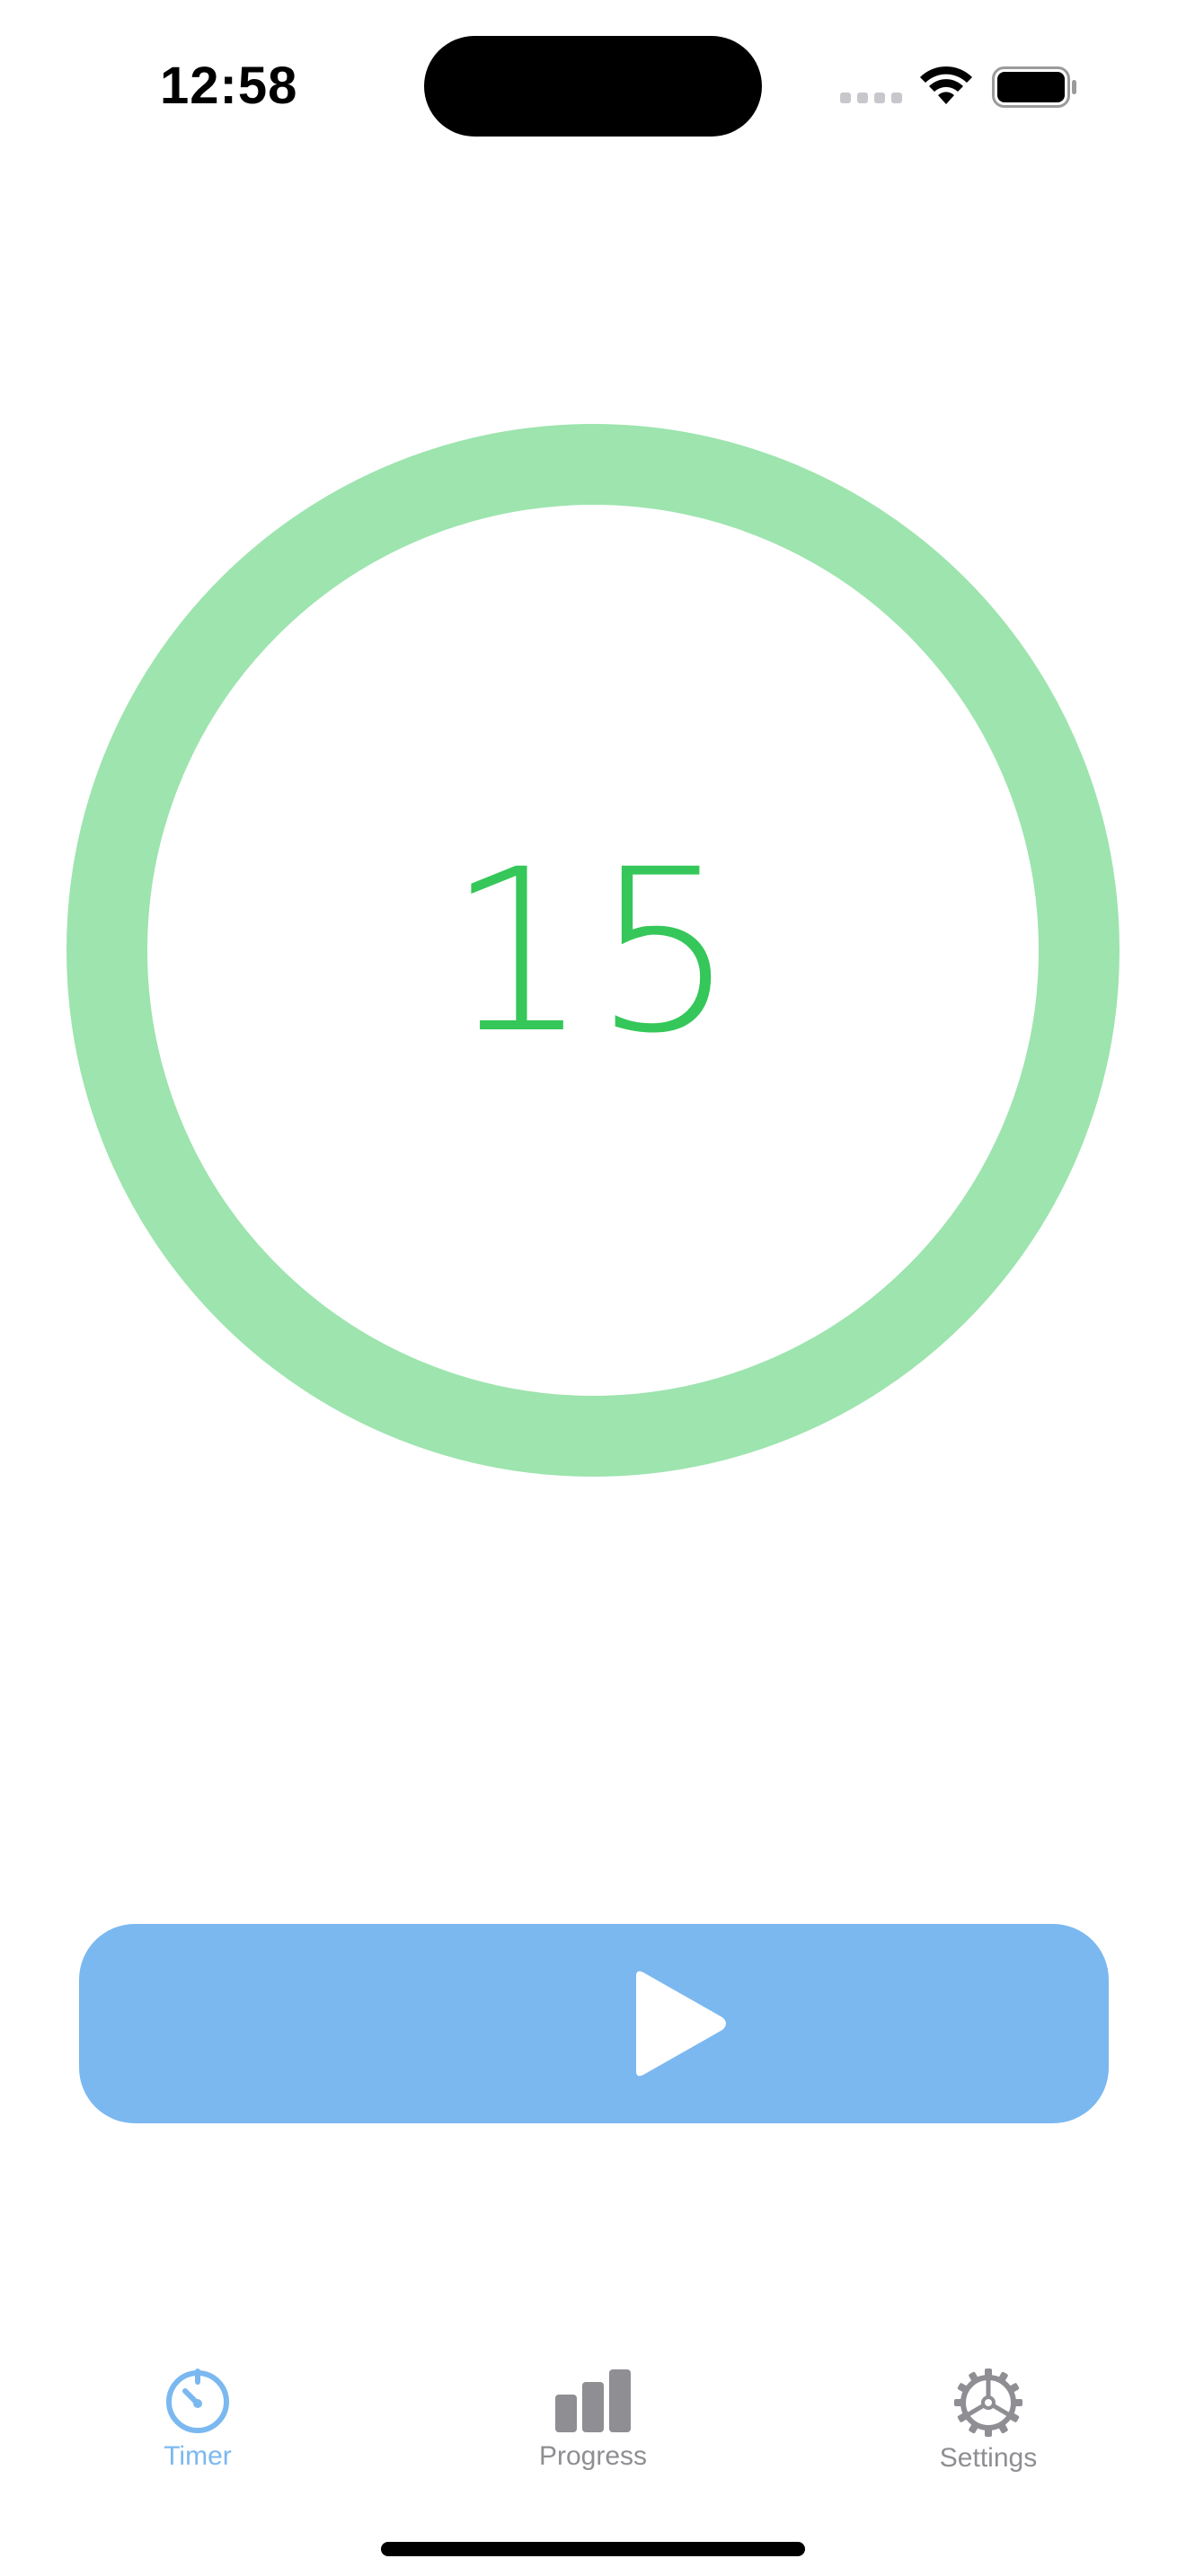 This screenshot has height=2576, width=1186. What do you see at coordinates (681, 2024) in the screenshot?
I see `play-icon` at bounding box center [681, 2024].